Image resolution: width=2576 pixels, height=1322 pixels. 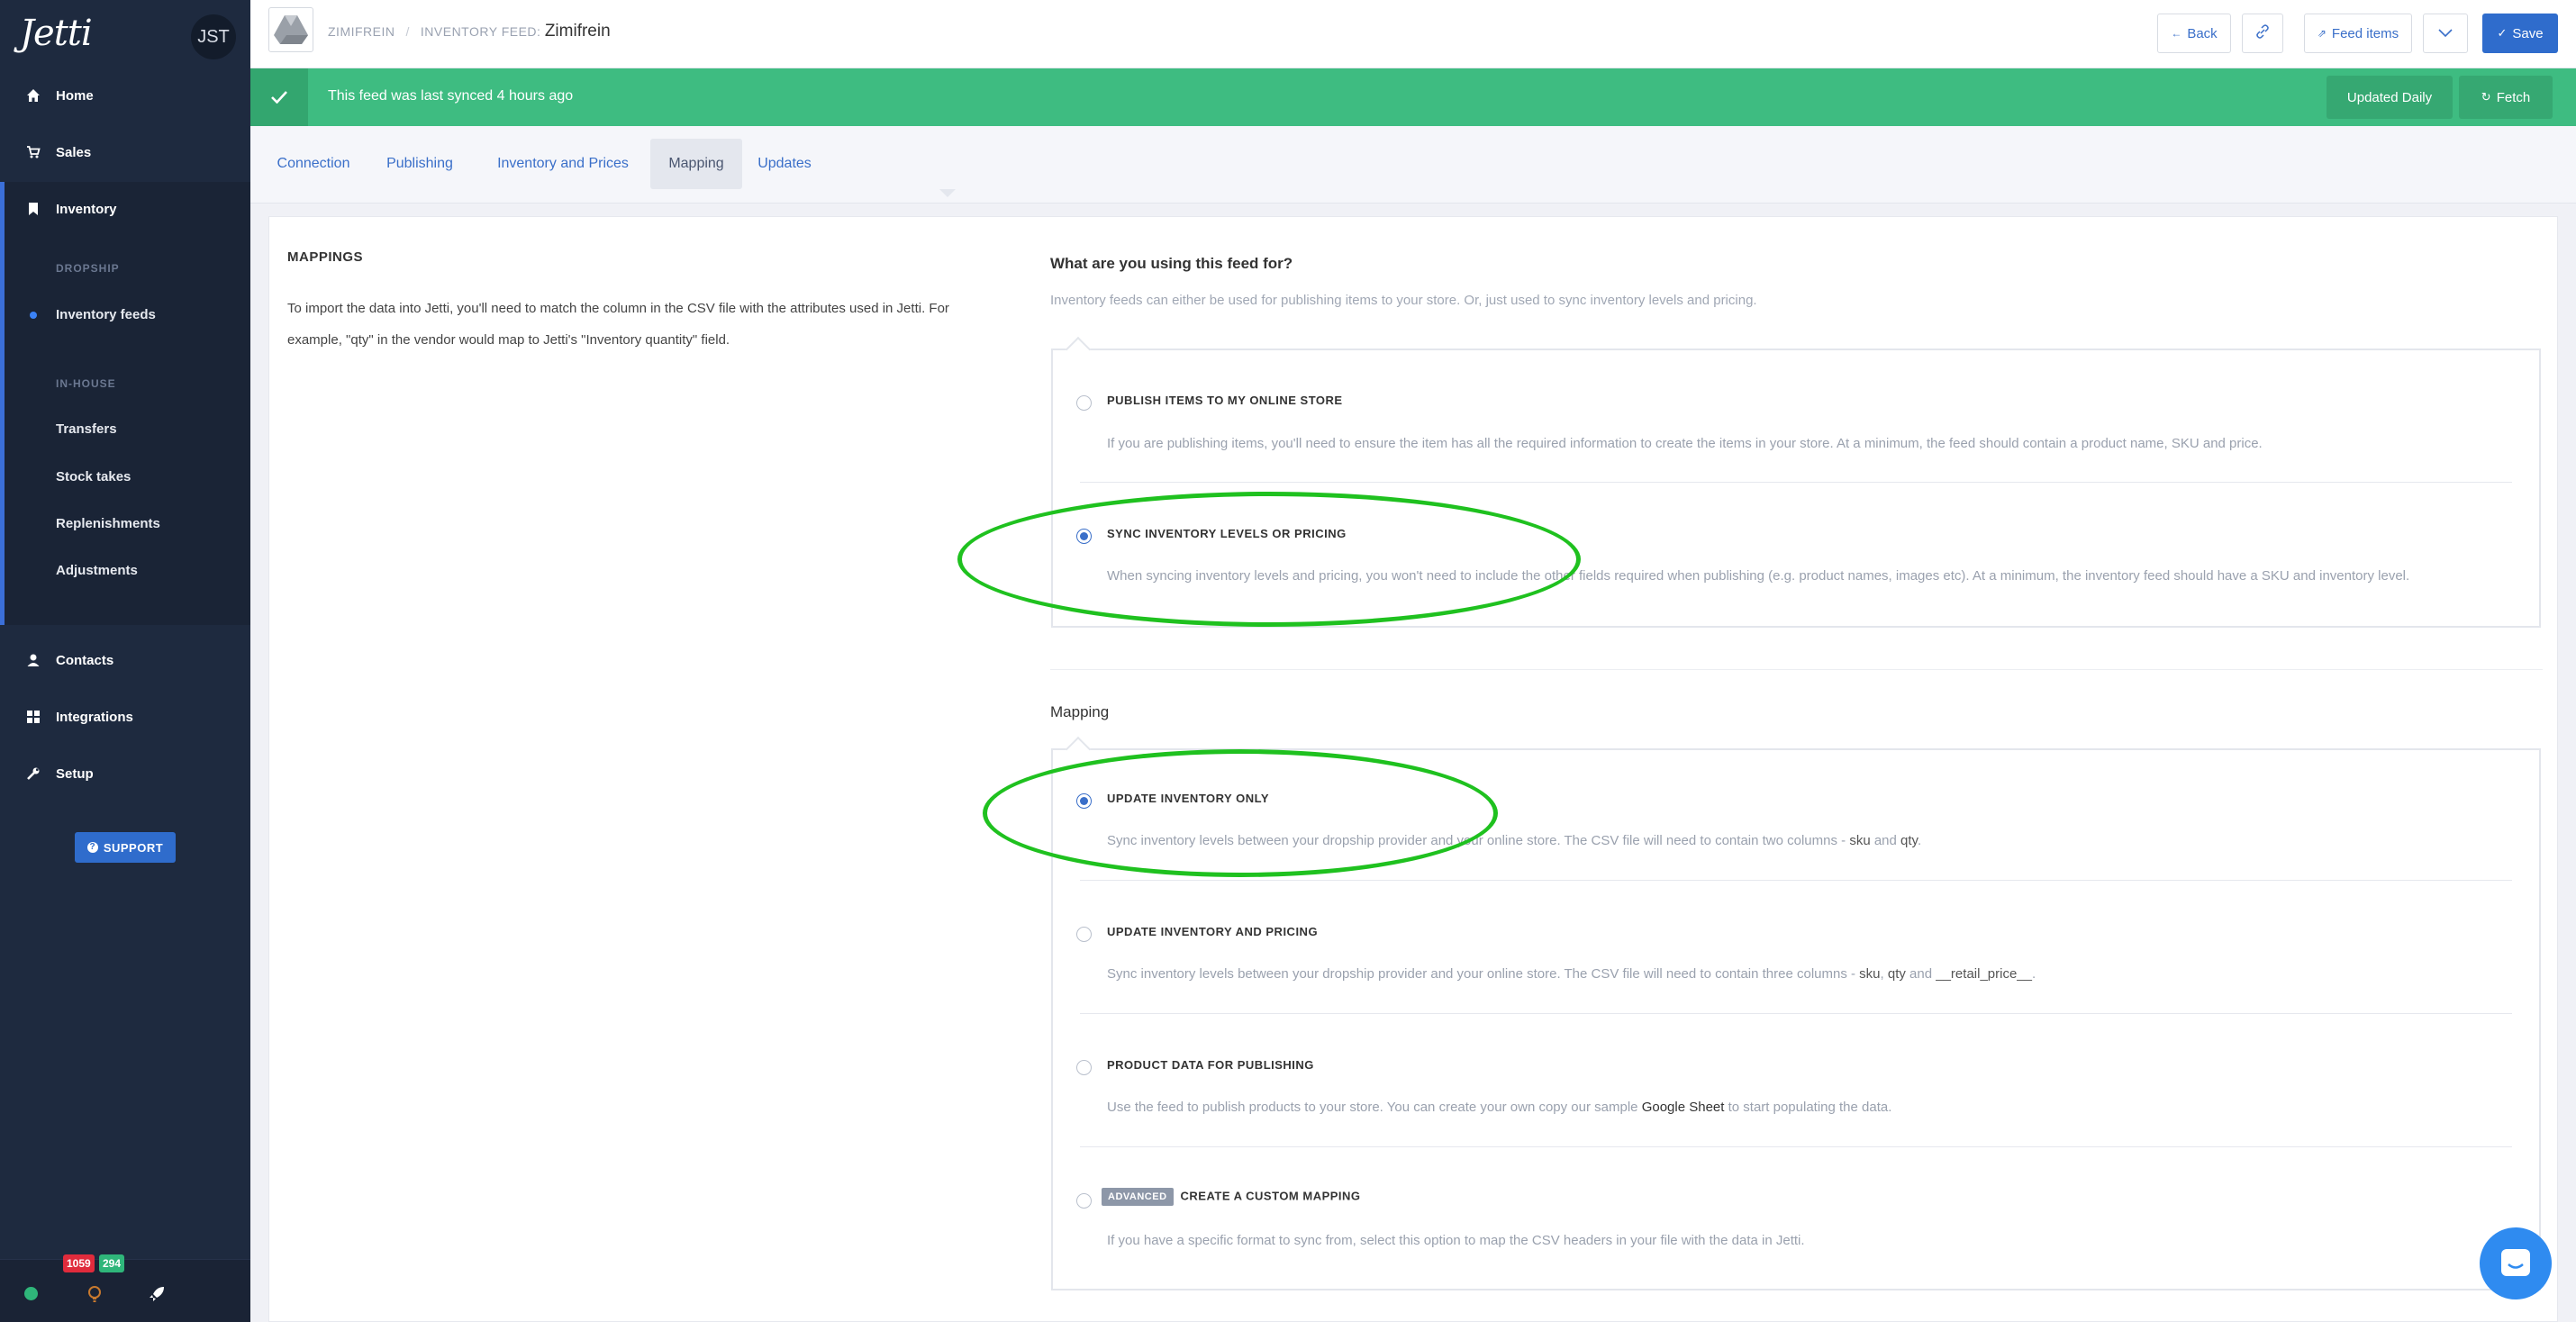 I want to click on tab-inventory-and-prices: Inventory and Prices, so click(x=563, y=164).